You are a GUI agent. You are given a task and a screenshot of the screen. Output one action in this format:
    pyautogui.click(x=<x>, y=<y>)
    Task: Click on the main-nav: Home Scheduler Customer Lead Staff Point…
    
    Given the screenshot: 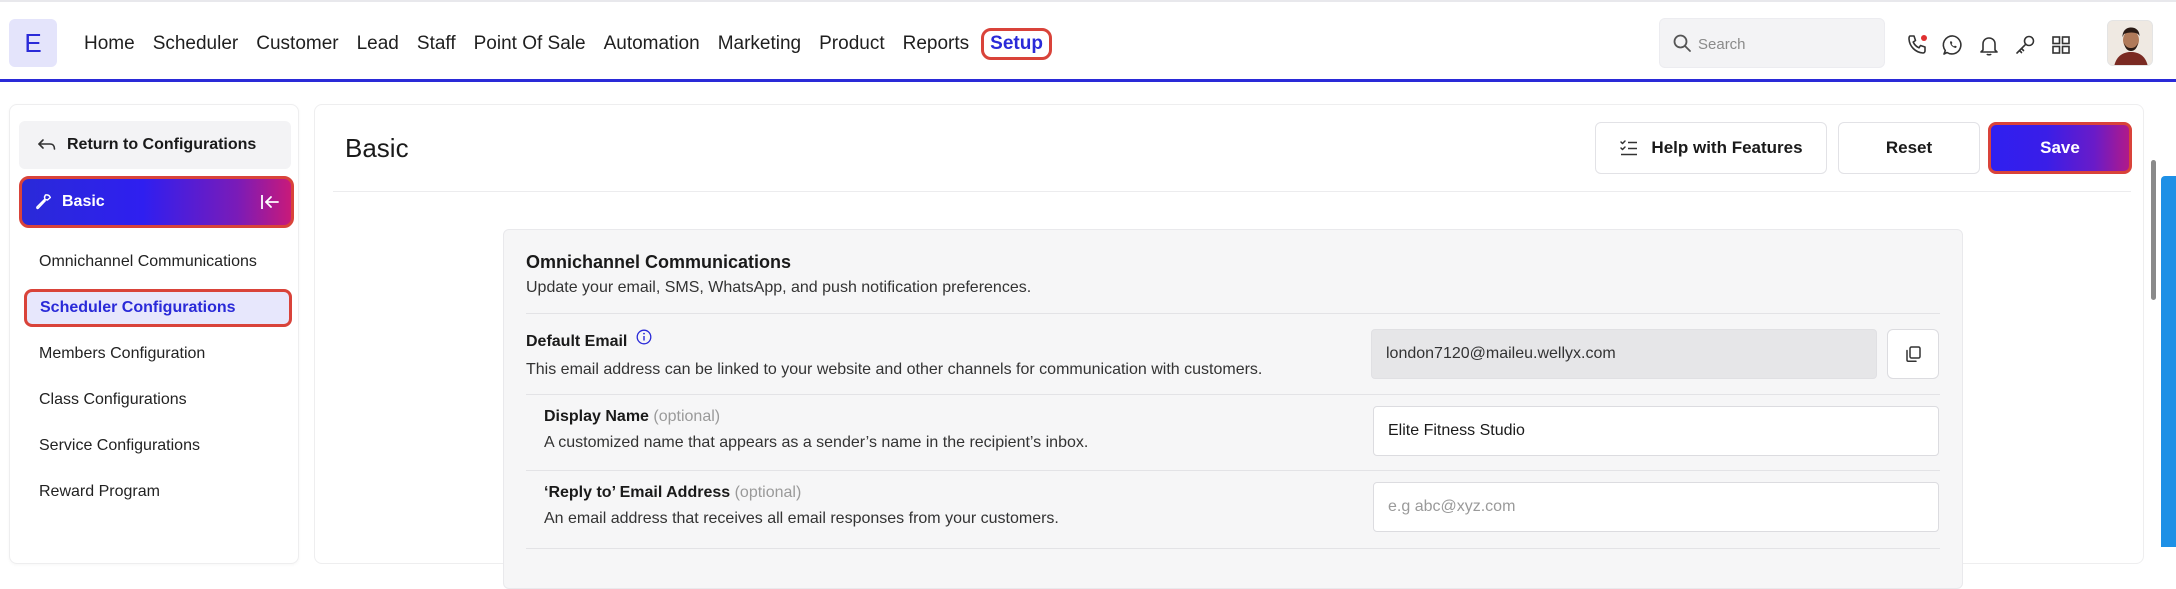 What is the action you would take?
    pyautogui.click(x=565, y=44)
    